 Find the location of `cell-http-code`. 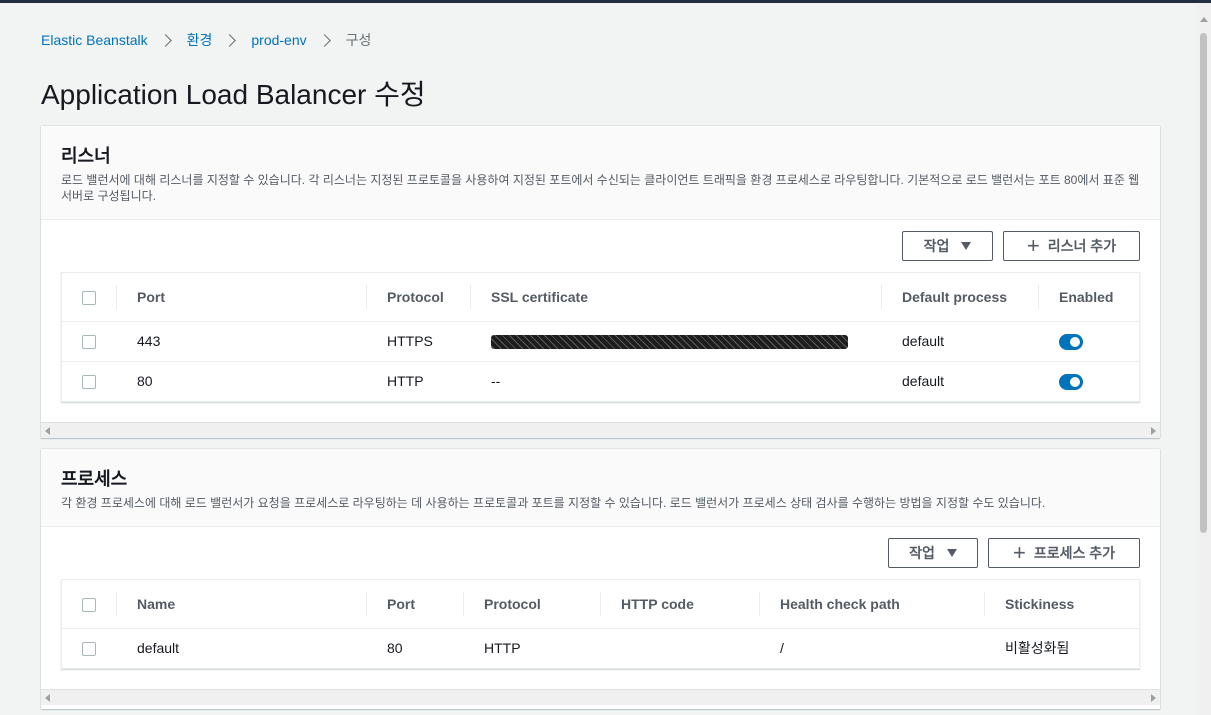

cell-http-code is located at coordinates (680, 648).